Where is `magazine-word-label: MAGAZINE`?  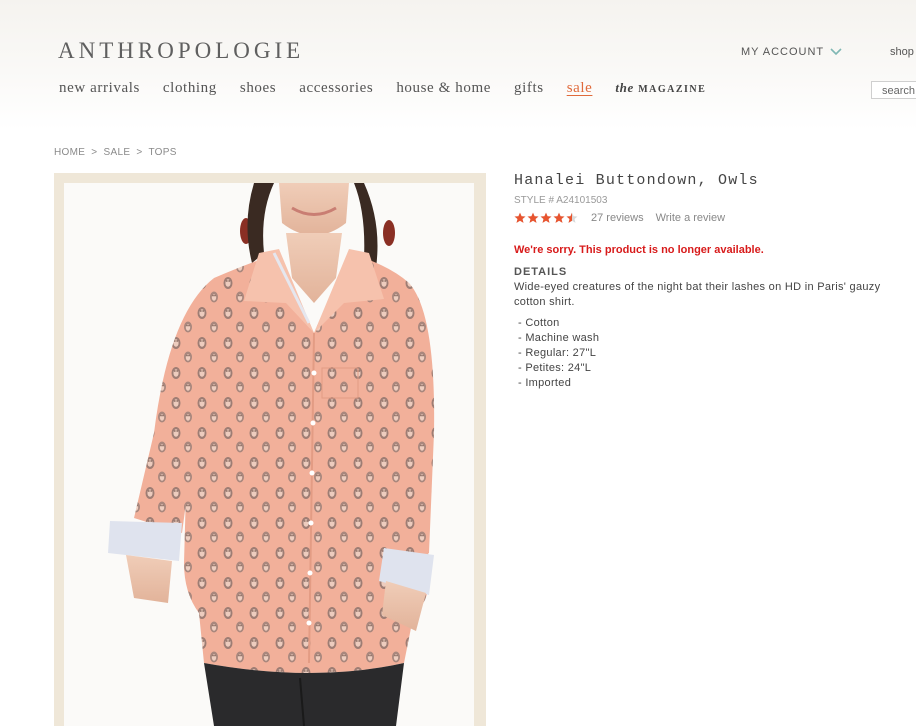
magazine-word-label: MAGAZINE is located at coordinates (672, 89).